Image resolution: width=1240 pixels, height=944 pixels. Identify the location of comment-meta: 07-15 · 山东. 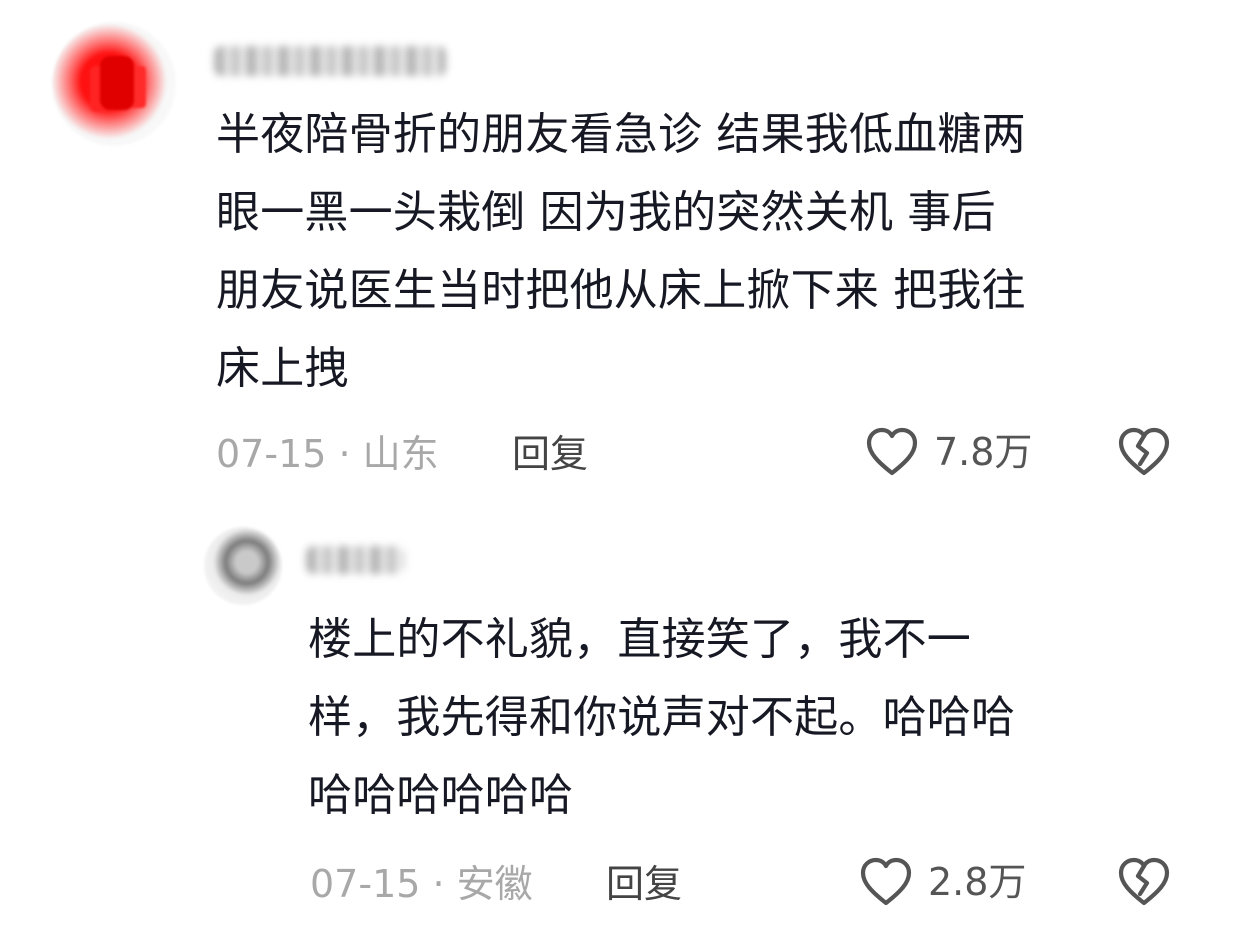
(327, 454).